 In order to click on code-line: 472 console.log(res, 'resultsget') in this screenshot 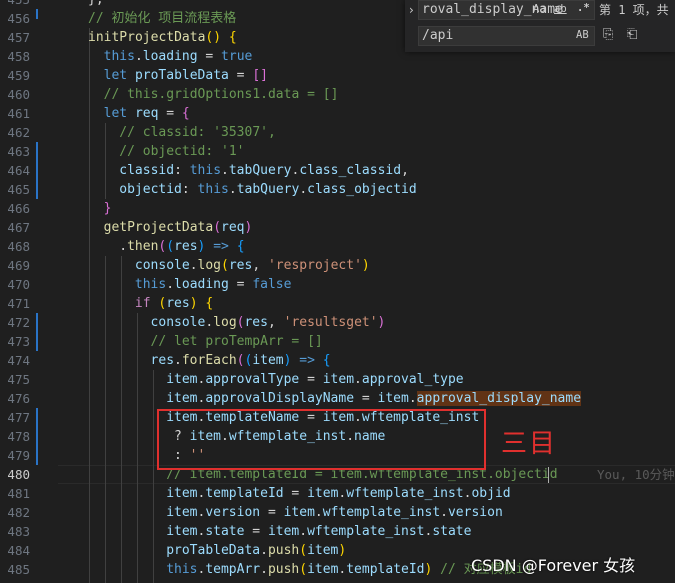, I will do `click(337, 322)`.